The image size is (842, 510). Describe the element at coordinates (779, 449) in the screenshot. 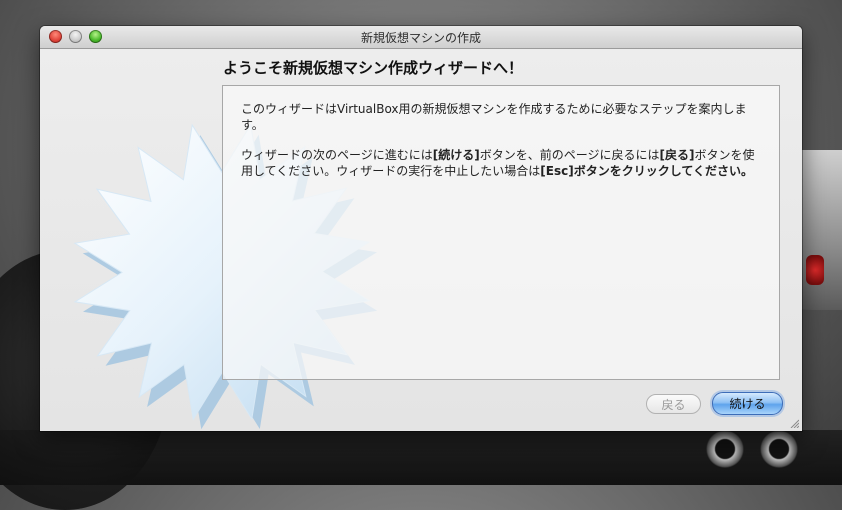

I see `desktop-exhaust-right` at that location.